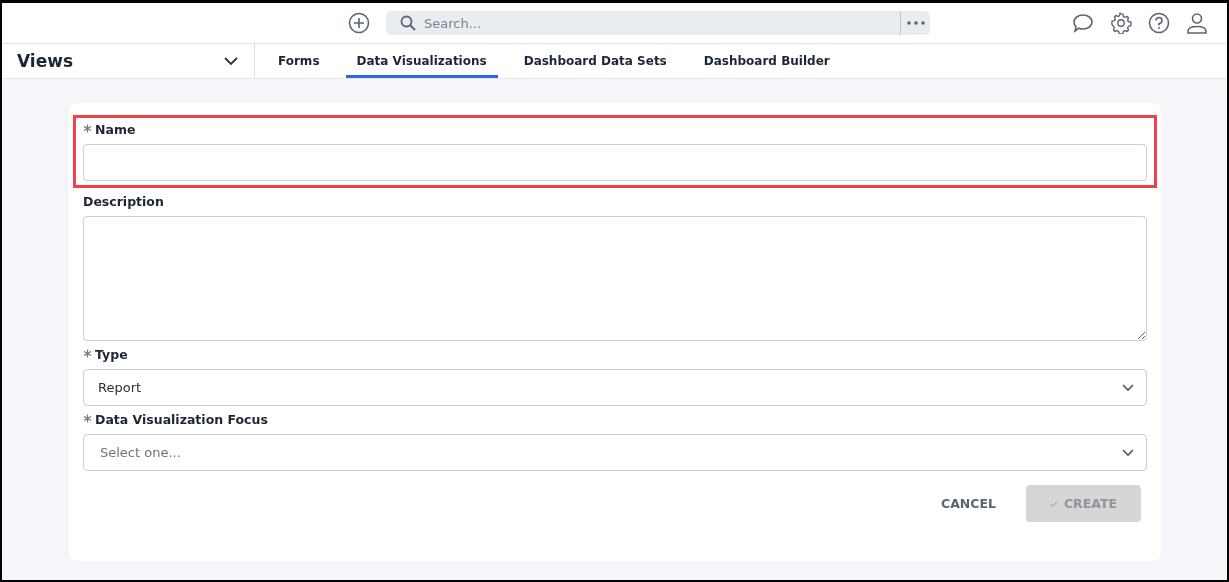 Image resolution: width=1229 pixels, height=582 pixels. Describe the element at coordinates (421, 61) in the screenshot. I see `nav-tab: Data Visualizations` at that location.